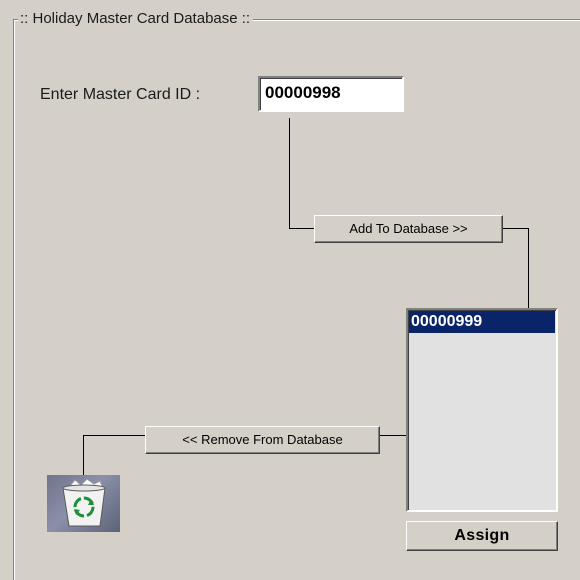  What do you see at coordinates (136, 19) in the screenshot?
I see `group-title: :: Holiday Master Card Database ::` at bounding box center [136, 19].